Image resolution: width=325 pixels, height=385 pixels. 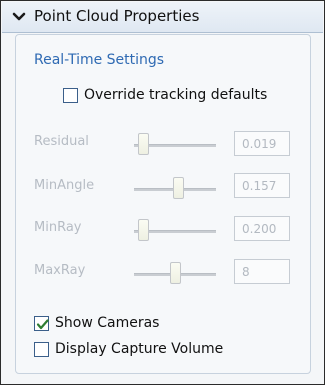 I want to click on show-cameras-checkbox, so click(x=41, y=323).